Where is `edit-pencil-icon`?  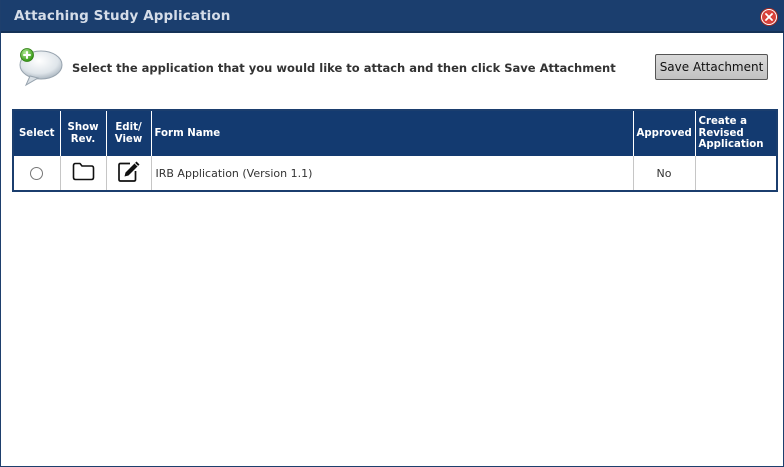 edit-pencil-icon is located at coordinates (129, 173).